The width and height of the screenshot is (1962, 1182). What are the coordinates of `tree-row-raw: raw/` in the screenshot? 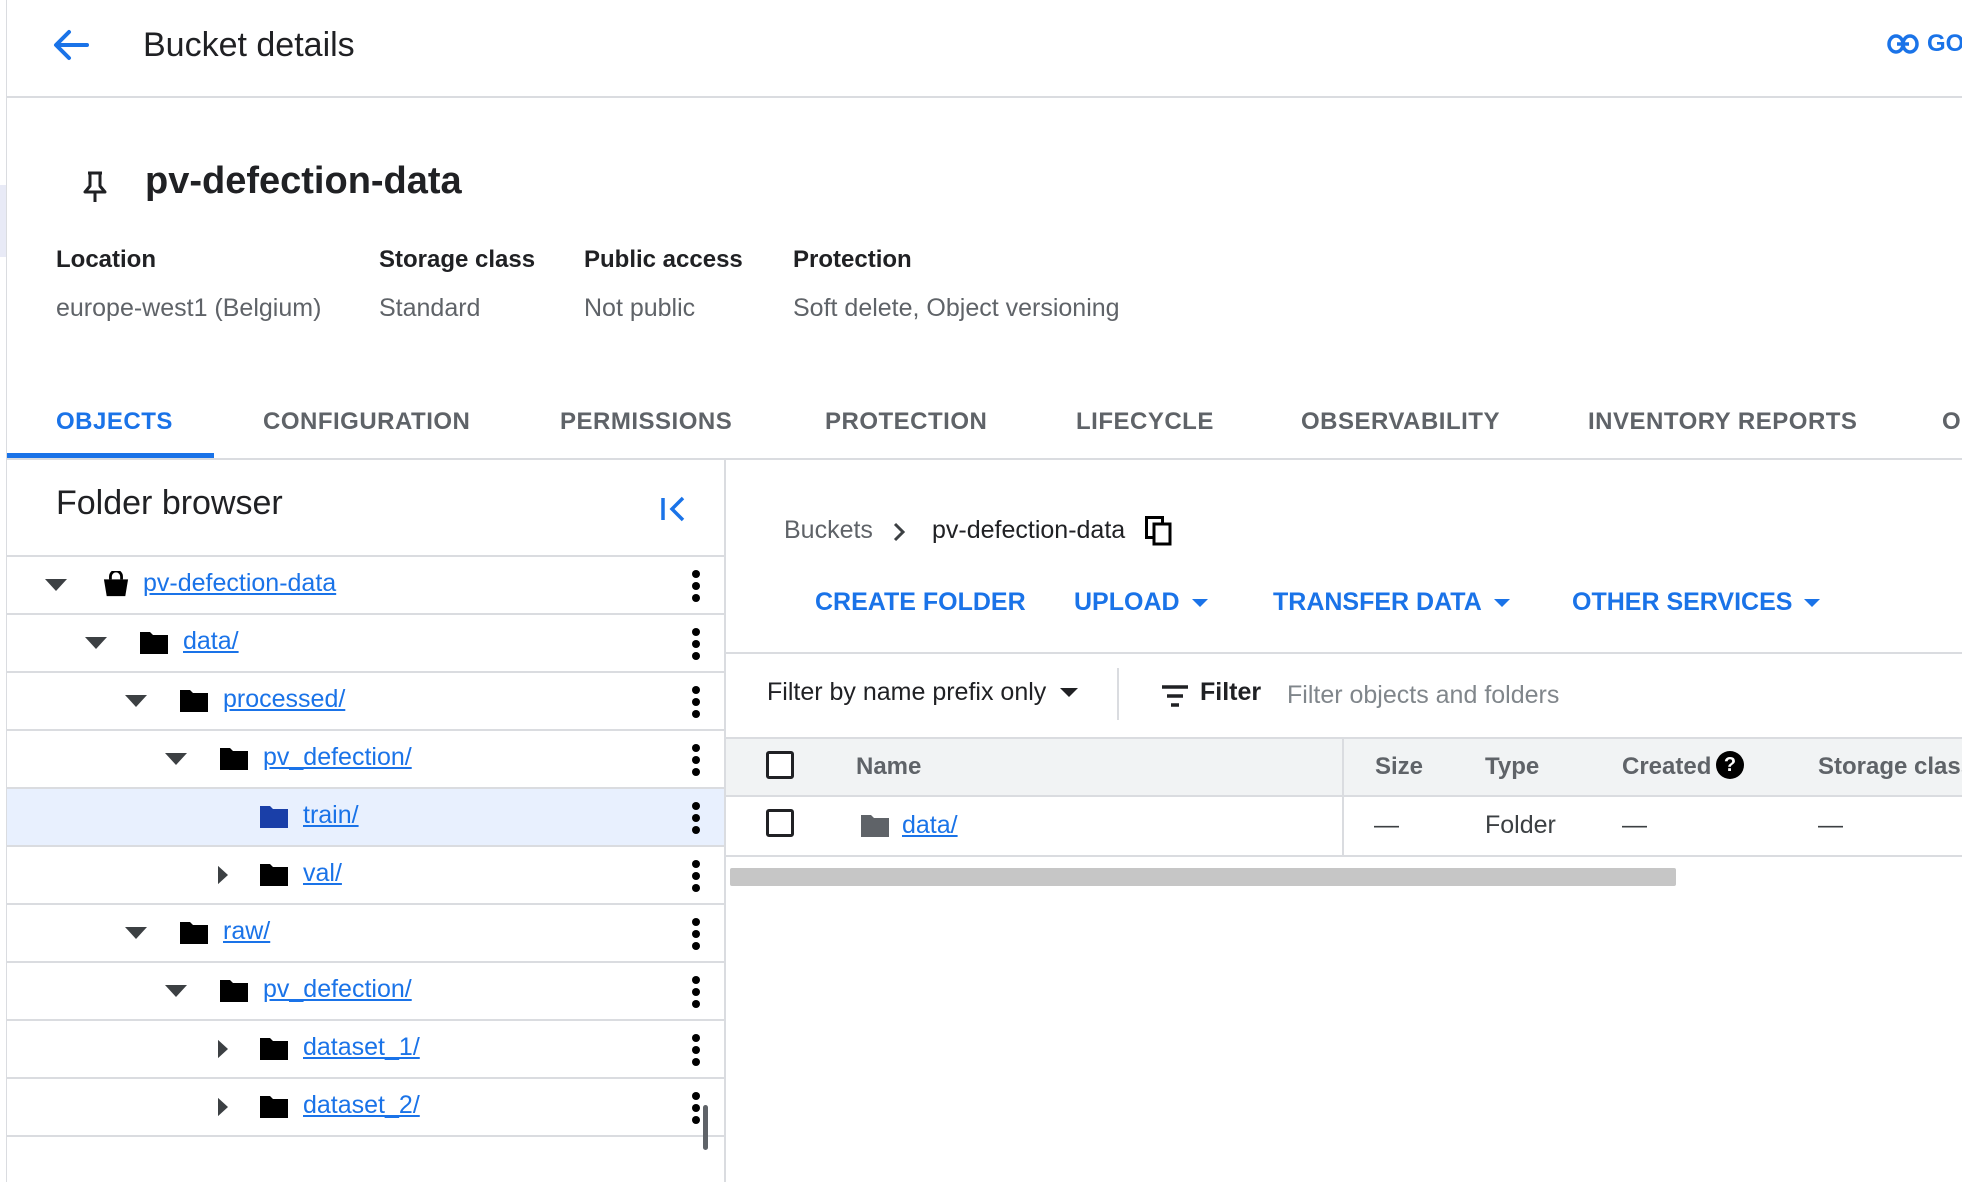 It's located at (365, 934).